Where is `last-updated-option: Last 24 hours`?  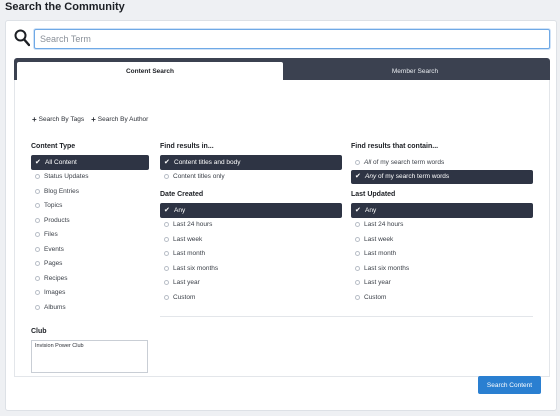
last-updated-option: Last 24 hours is located at coordinates (442, 225).